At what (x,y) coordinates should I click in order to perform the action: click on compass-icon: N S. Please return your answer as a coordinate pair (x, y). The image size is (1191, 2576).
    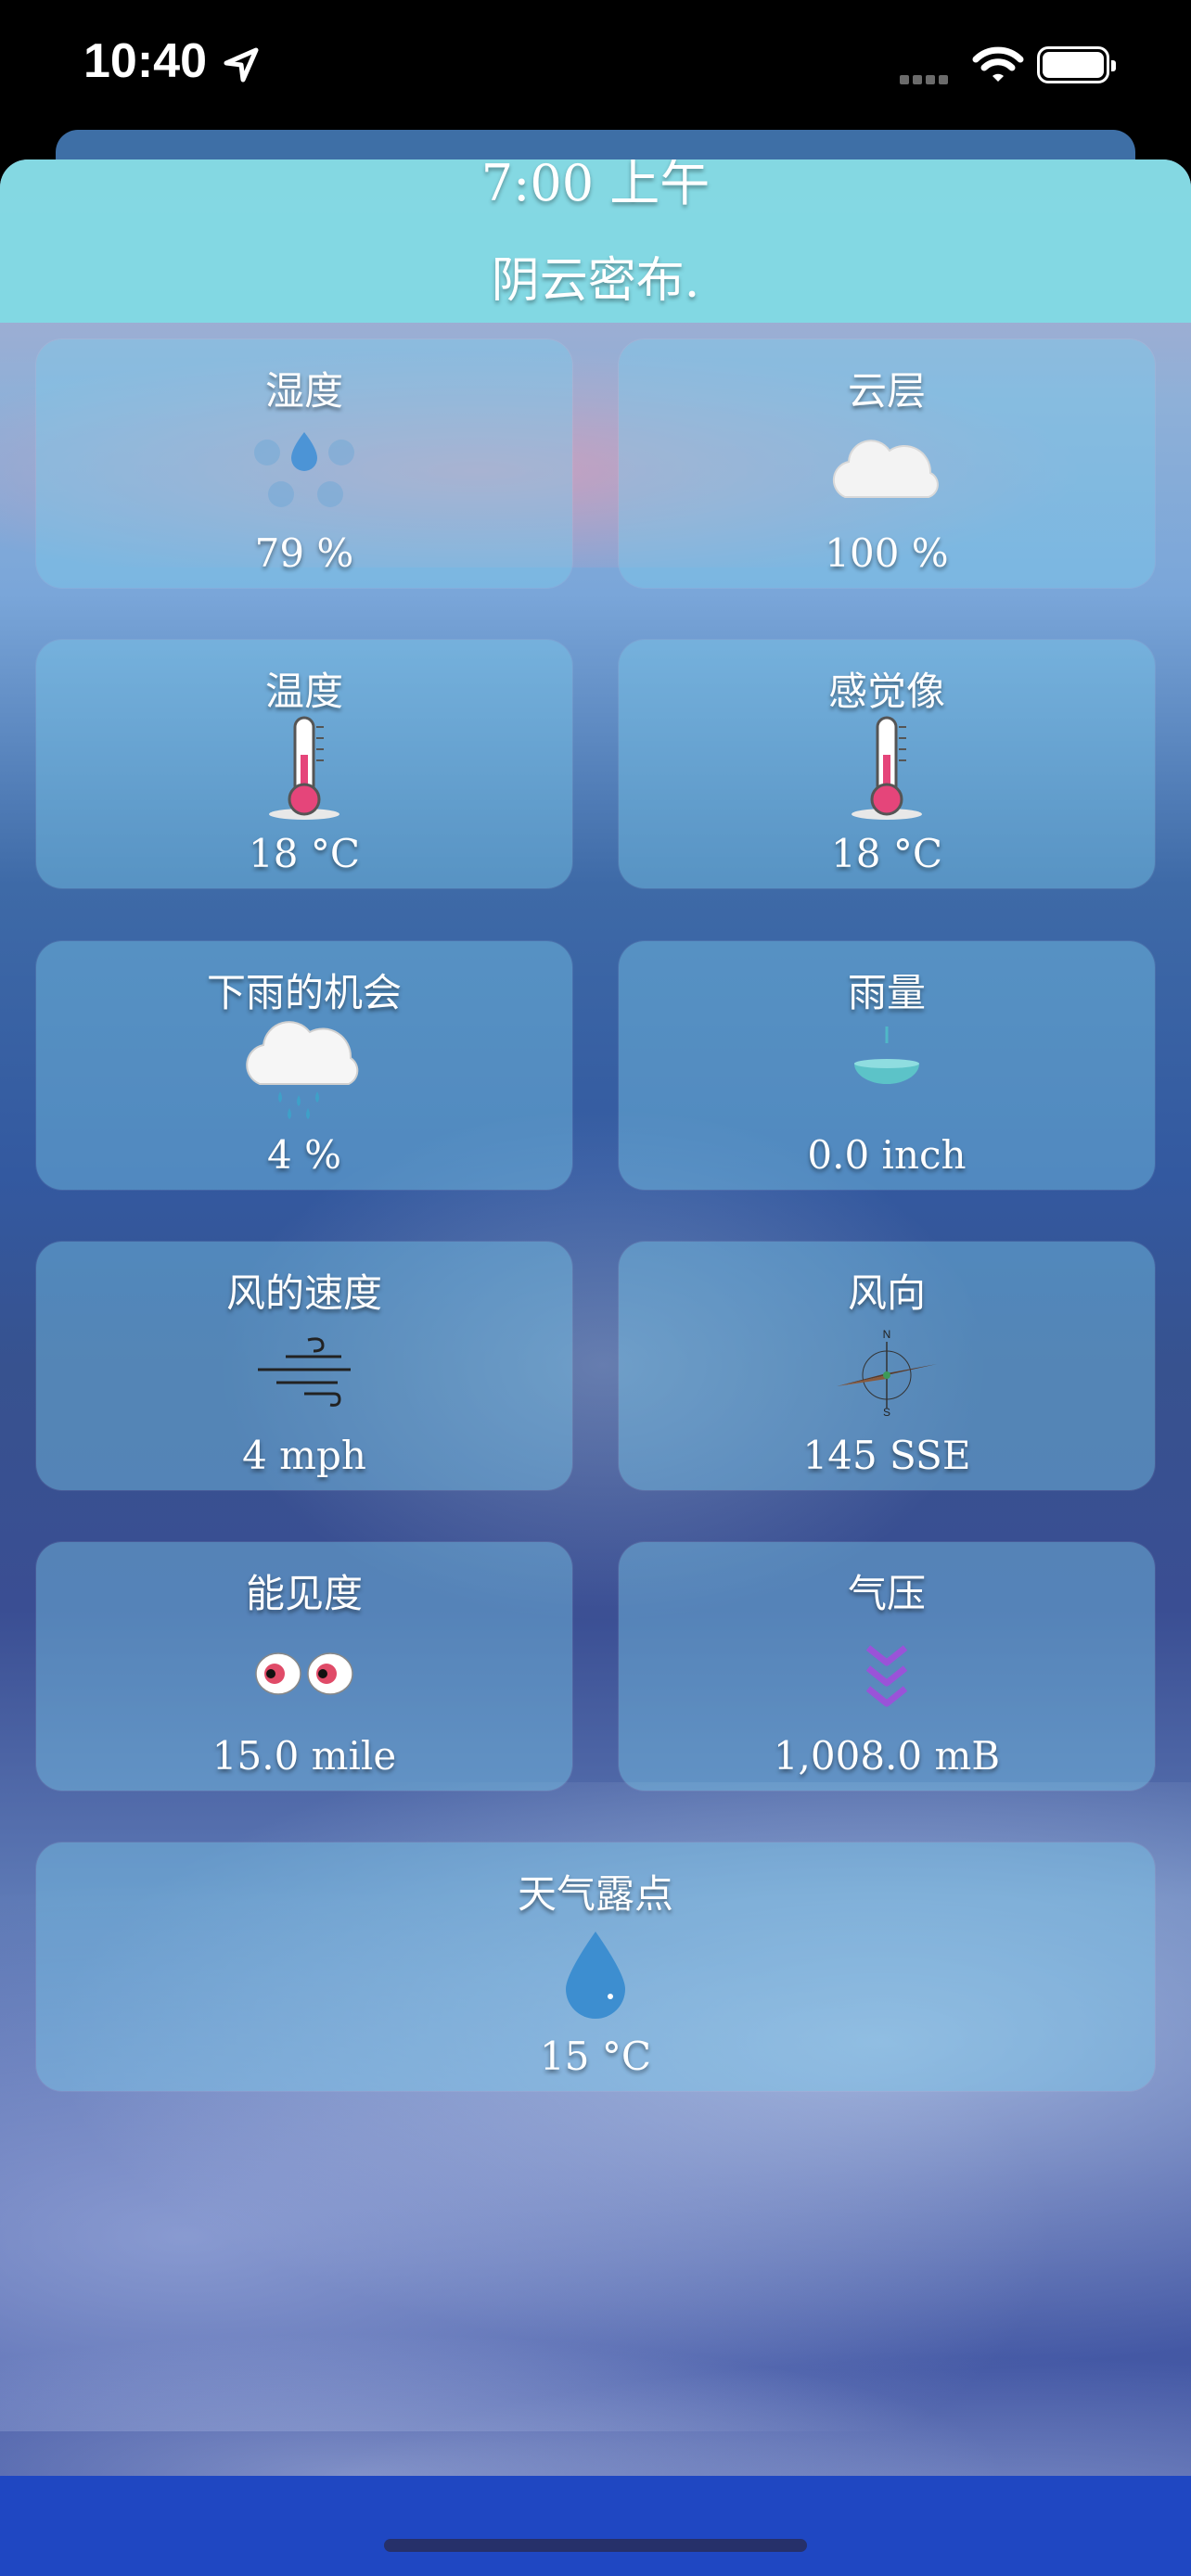
    Looking at the image, I should click on (887, 1373).